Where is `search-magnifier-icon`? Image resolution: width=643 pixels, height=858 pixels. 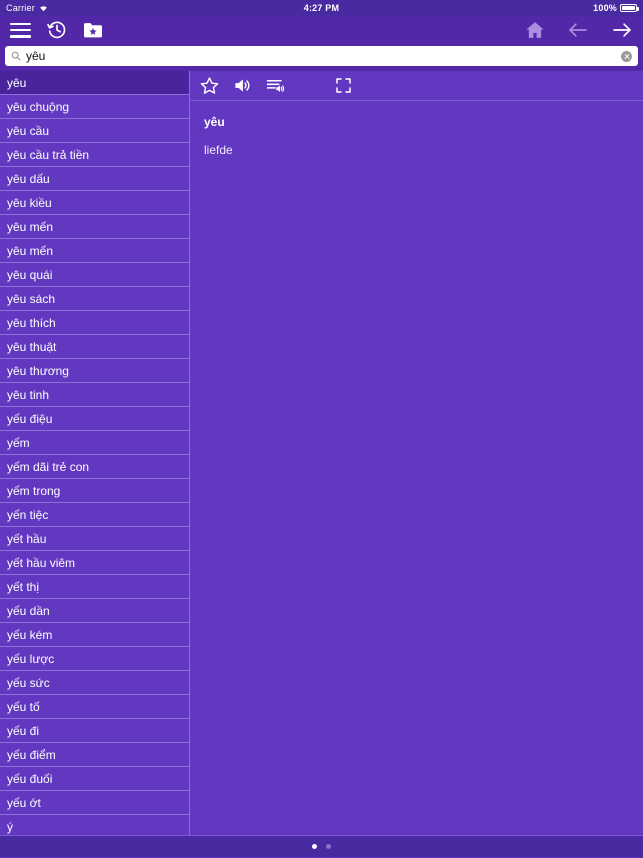 search-magnifier-icon is located at coordinates (16, 56).